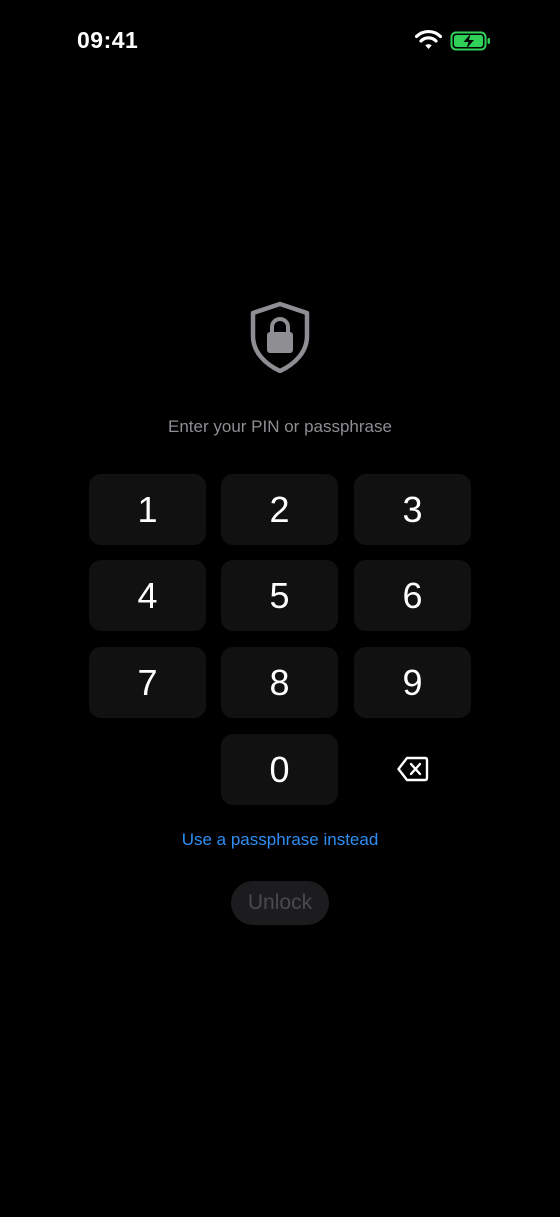 Image resolution: width=560 pixels, height=1217 pixels. What do you see at coordinates (412, 595) in the screenshot?
I see `key-6: 6` at bounding box center [412, 595].